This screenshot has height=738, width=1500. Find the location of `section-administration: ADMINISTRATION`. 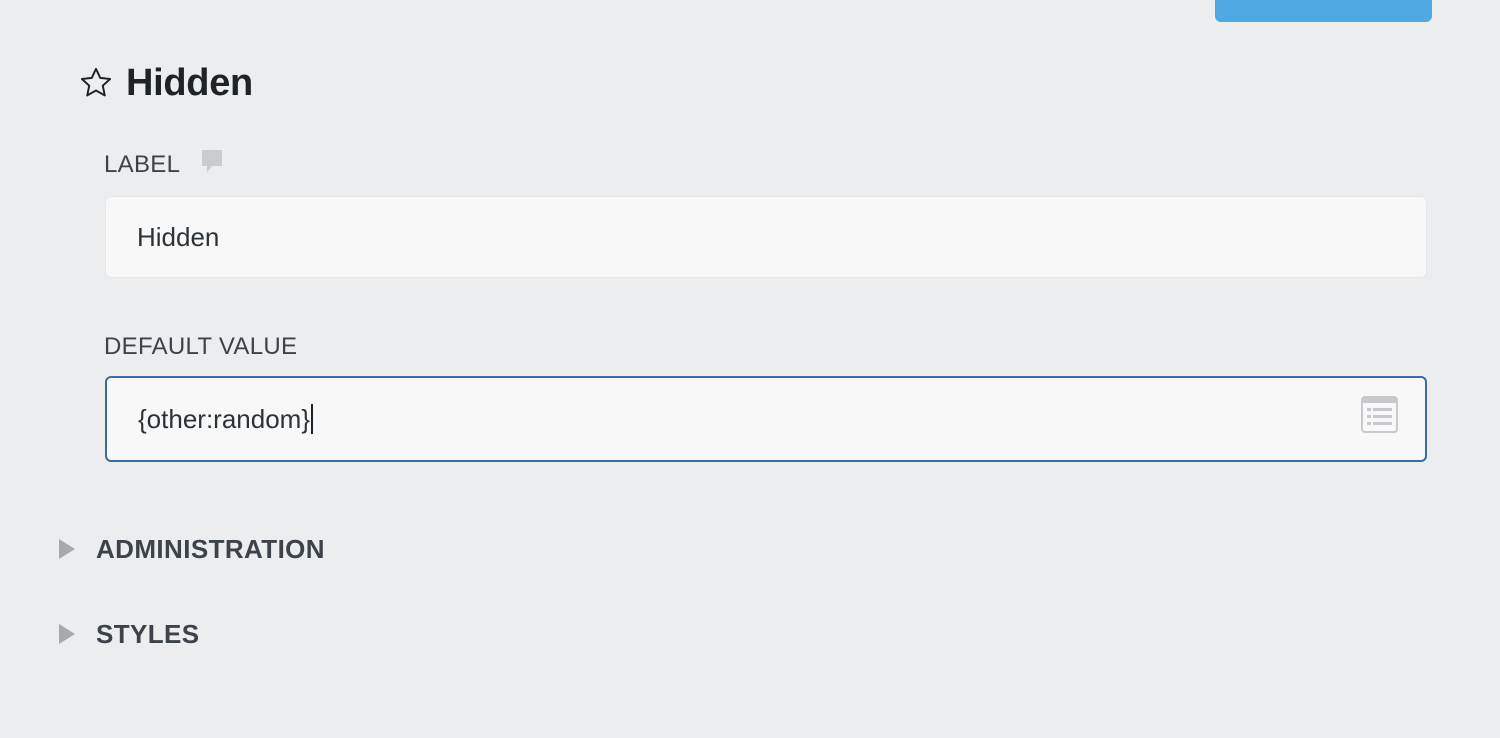

section-administration: ADMINISTRATION is located at coordinates (191, 549).